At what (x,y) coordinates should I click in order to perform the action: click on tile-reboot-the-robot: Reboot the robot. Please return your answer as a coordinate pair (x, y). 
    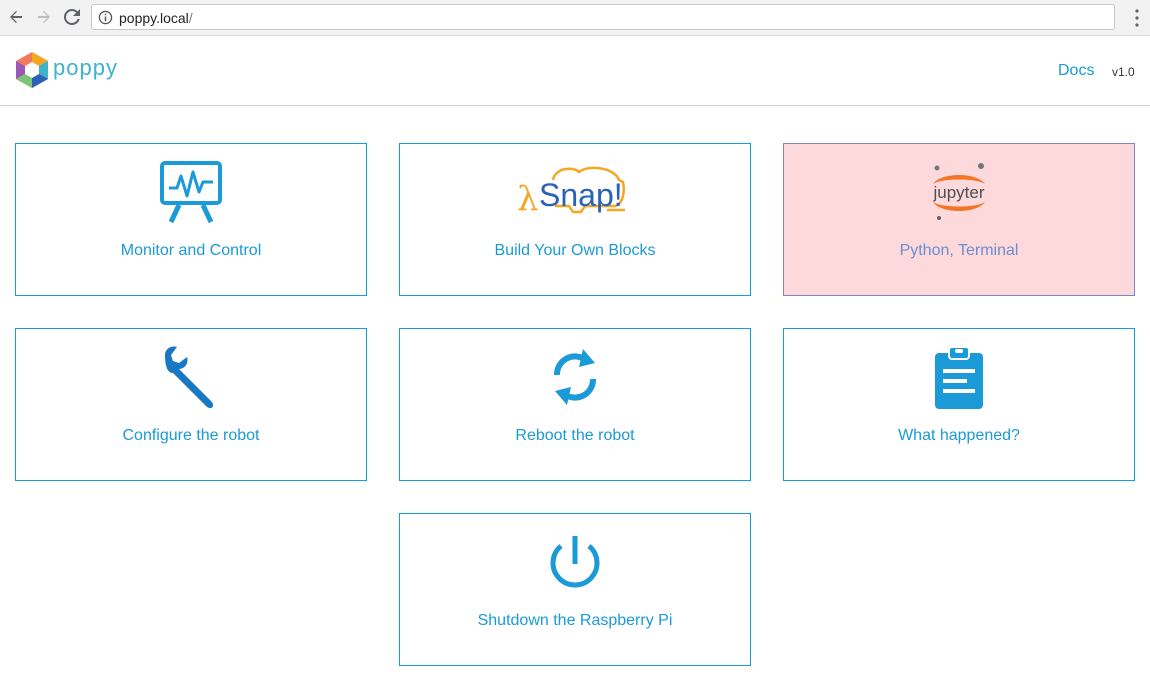
    Looking at the image, I should click on (575, 404).